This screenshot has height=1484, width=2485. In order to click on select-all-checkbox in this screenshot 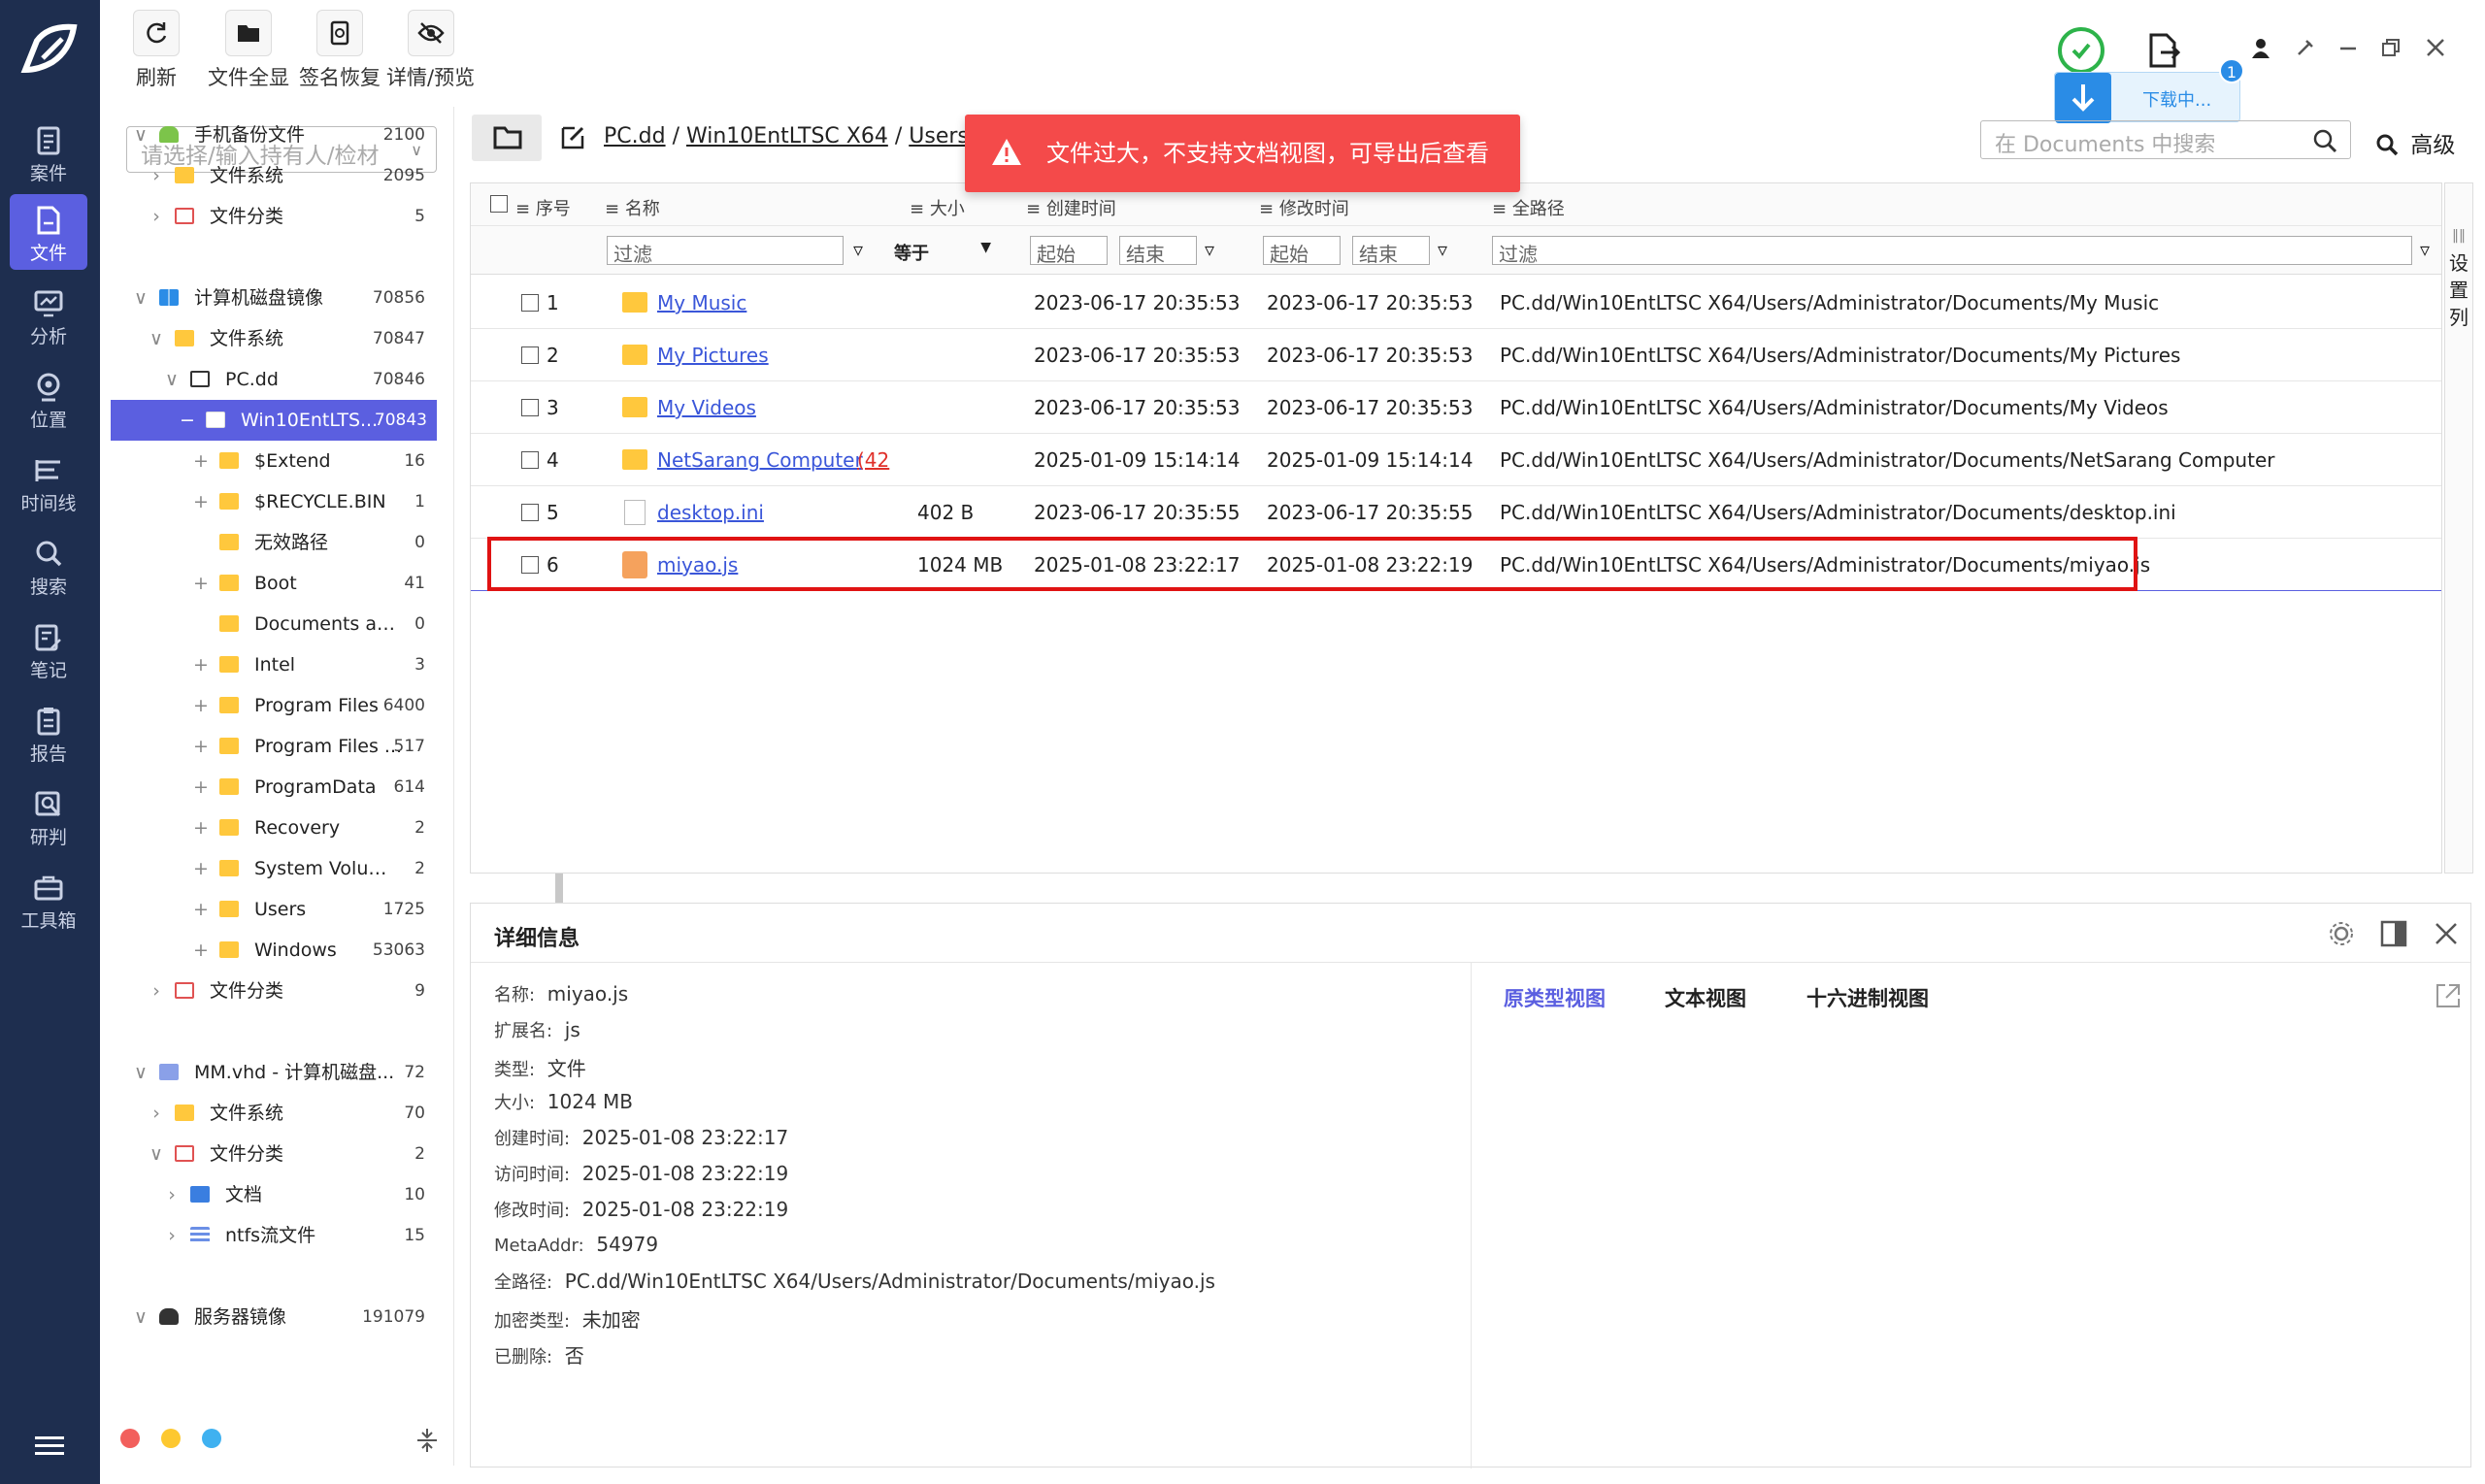, I will do `click(499, 204)`.